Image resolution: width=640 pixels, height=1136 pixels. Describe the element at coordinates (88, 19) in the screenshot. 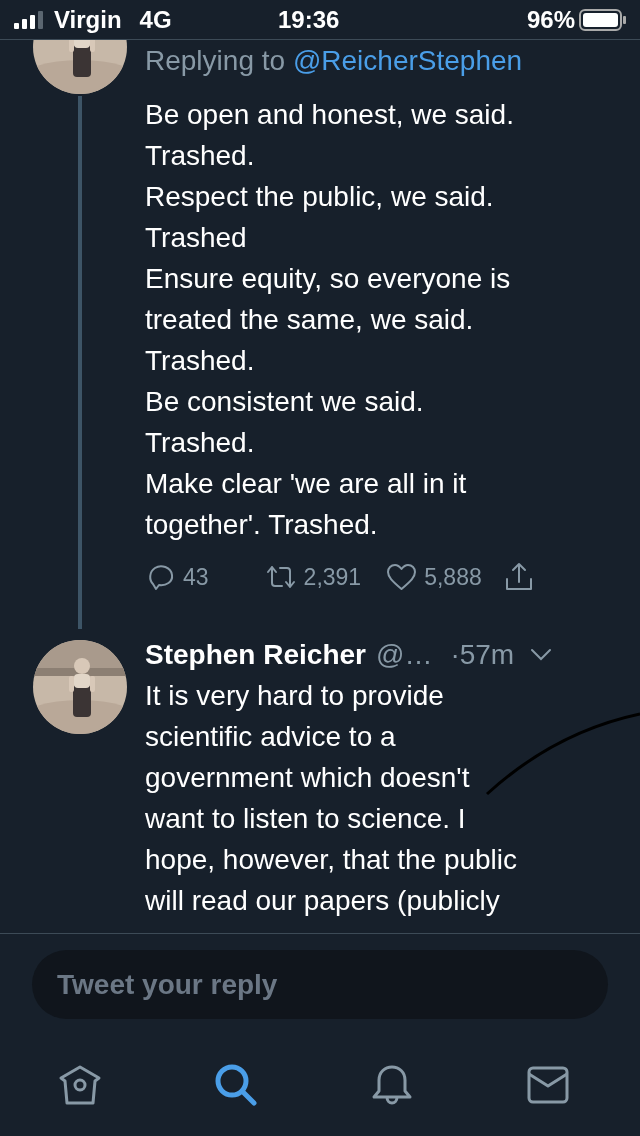

I see `carrier-name: Virgin` at that location.